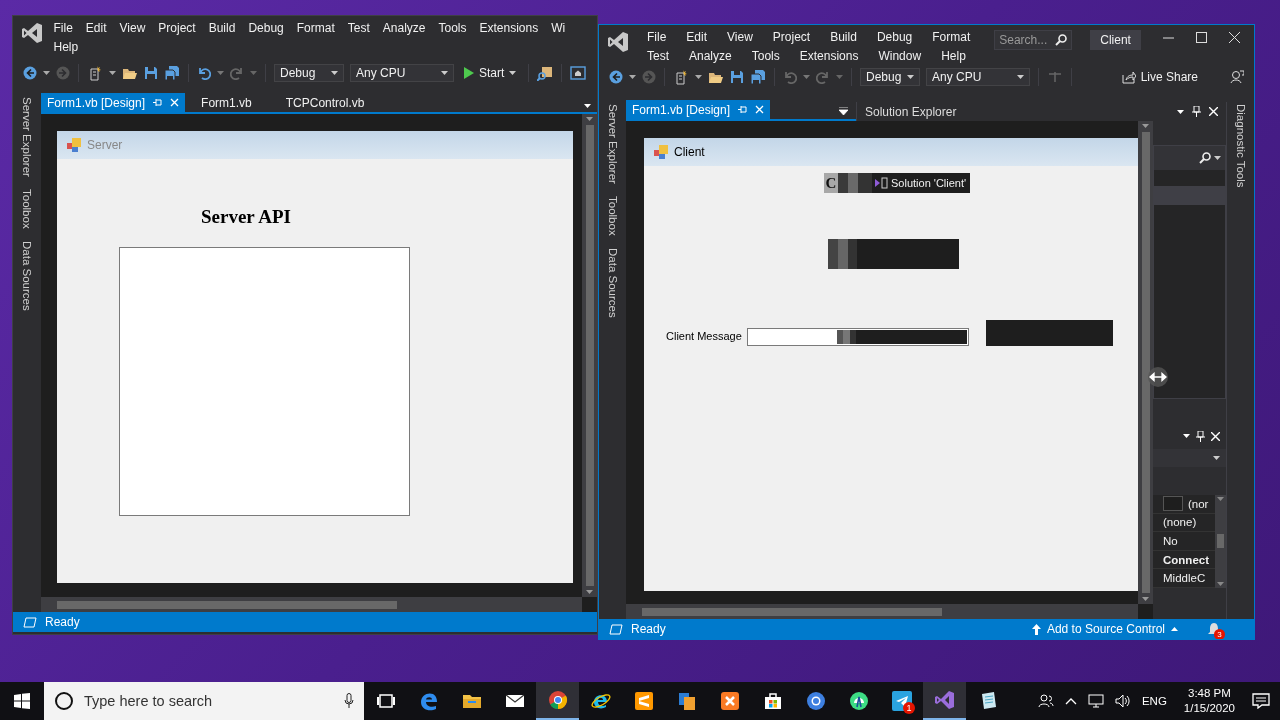 The image size is (1280, 720). What do you see at coordinates (1128, 77) in the screenshot?
I see `share-icon` at bounding box center [1128, 77].